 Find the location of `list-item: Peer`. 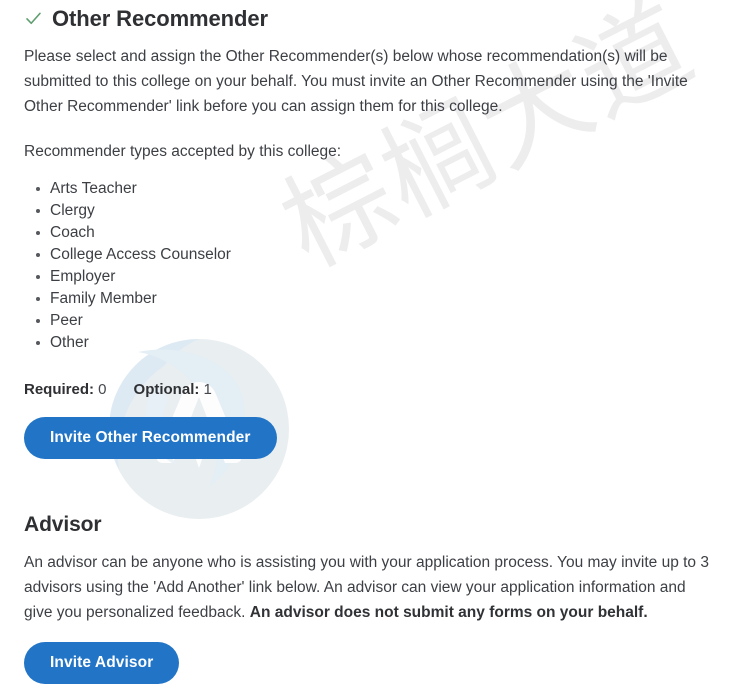

list-item: Peer is located at coordinates (373, 321).